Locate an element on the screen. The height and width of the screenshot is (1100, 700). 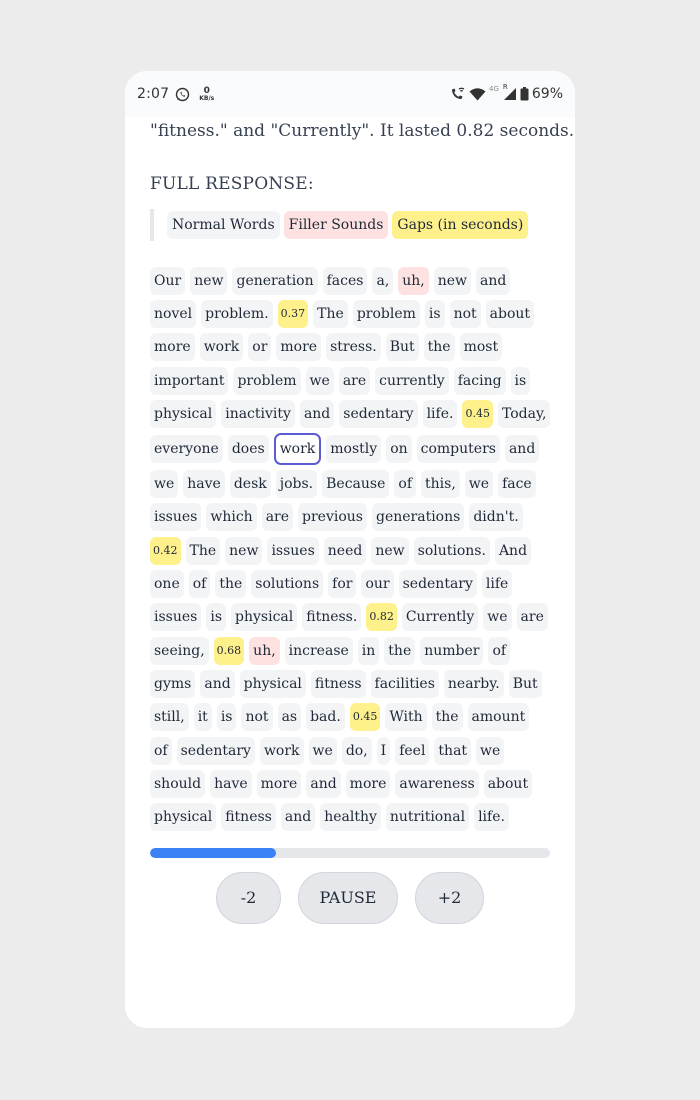
transcript-word: bad. is located at coordinates (325, 717).